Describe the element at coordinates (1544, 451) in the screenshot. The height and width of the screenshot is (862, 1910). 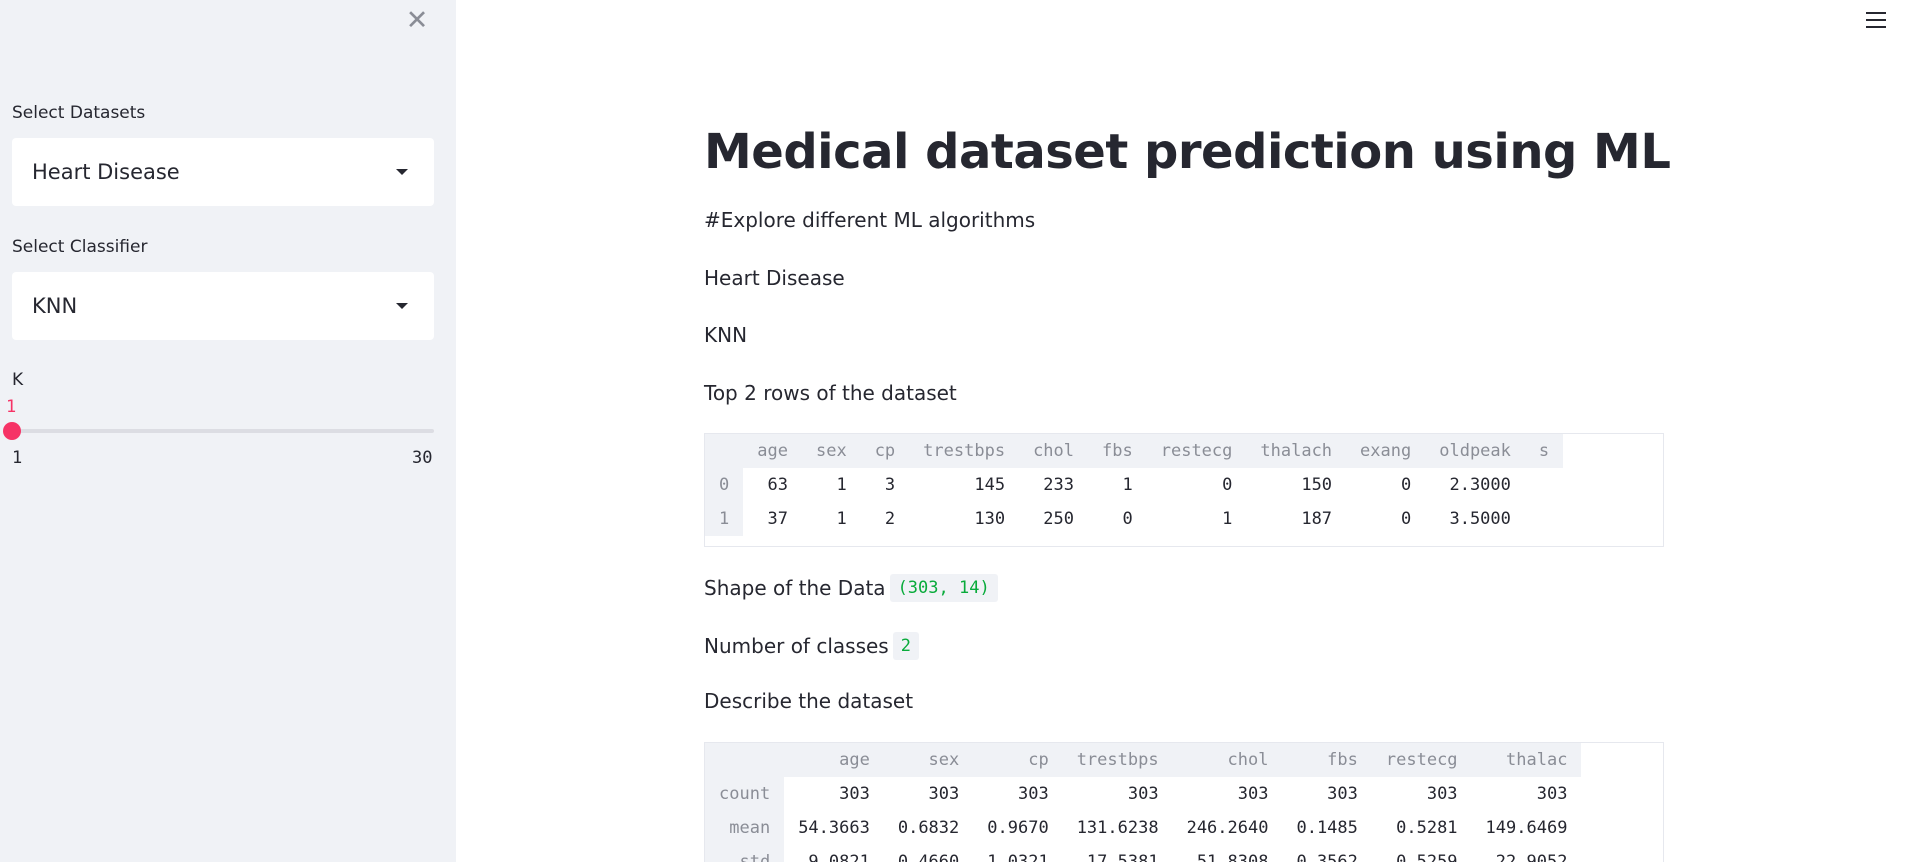
I see `column-header: s` at that location.